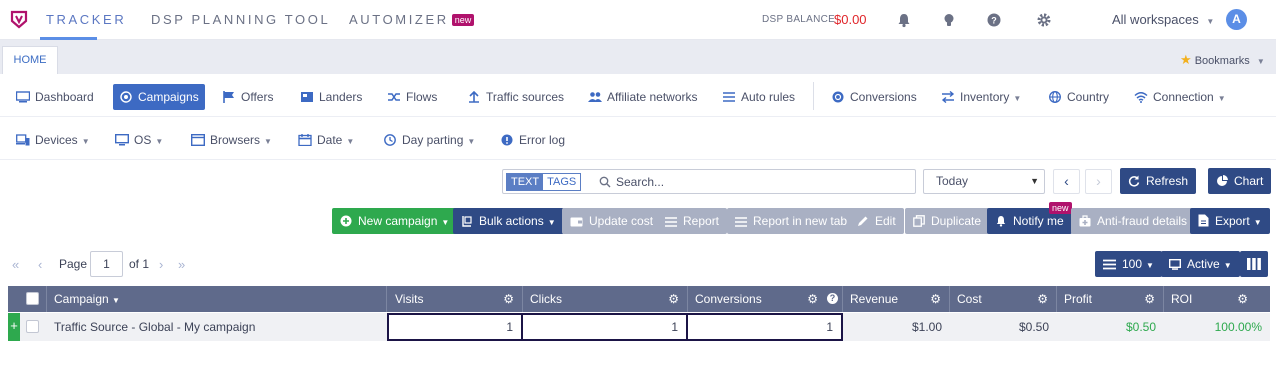  Describe the element at coordinates (1163, 19) in the screenshot. I see `workspace-selector: All workspaces ▼` at that location.